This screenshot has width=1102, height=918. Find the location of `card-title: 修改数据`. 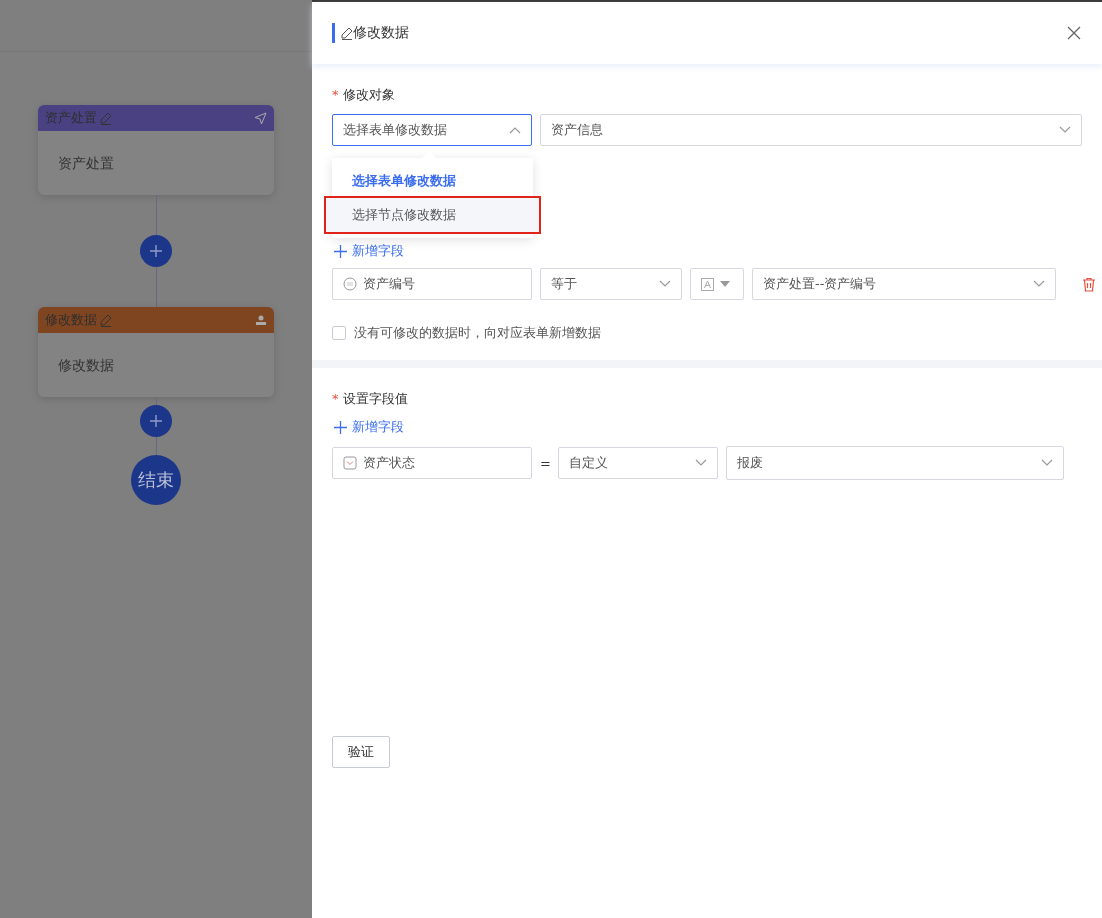

card-title: 修改数据 is located at coordinates (71, 320).